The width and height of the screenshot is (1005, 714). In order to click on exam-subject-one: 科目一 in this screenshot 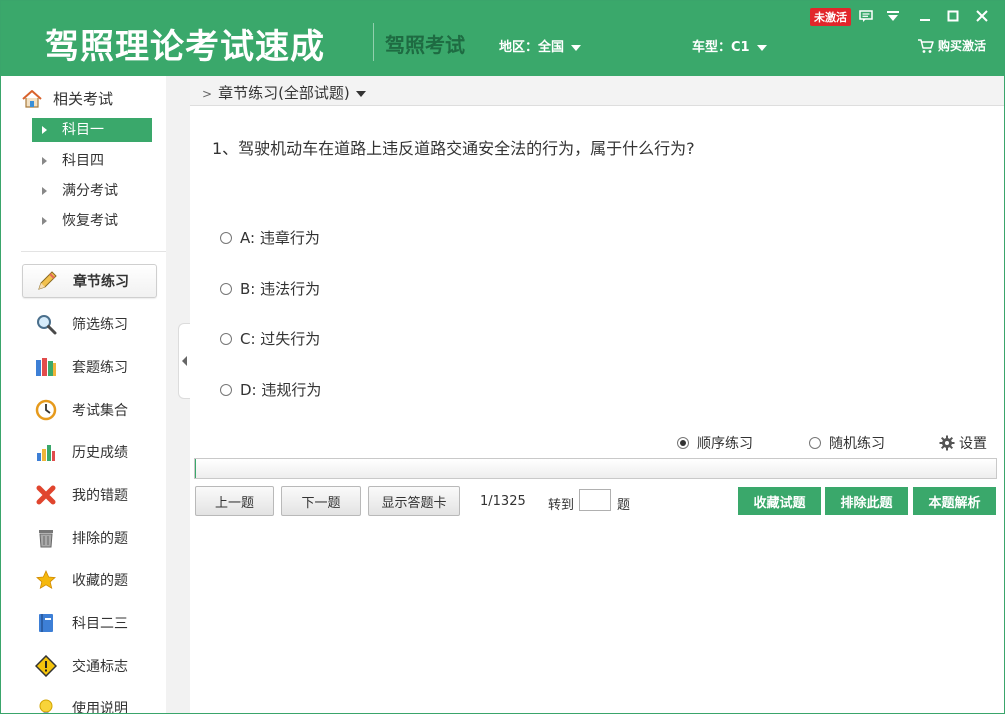, I will do `click(92, 130)`.